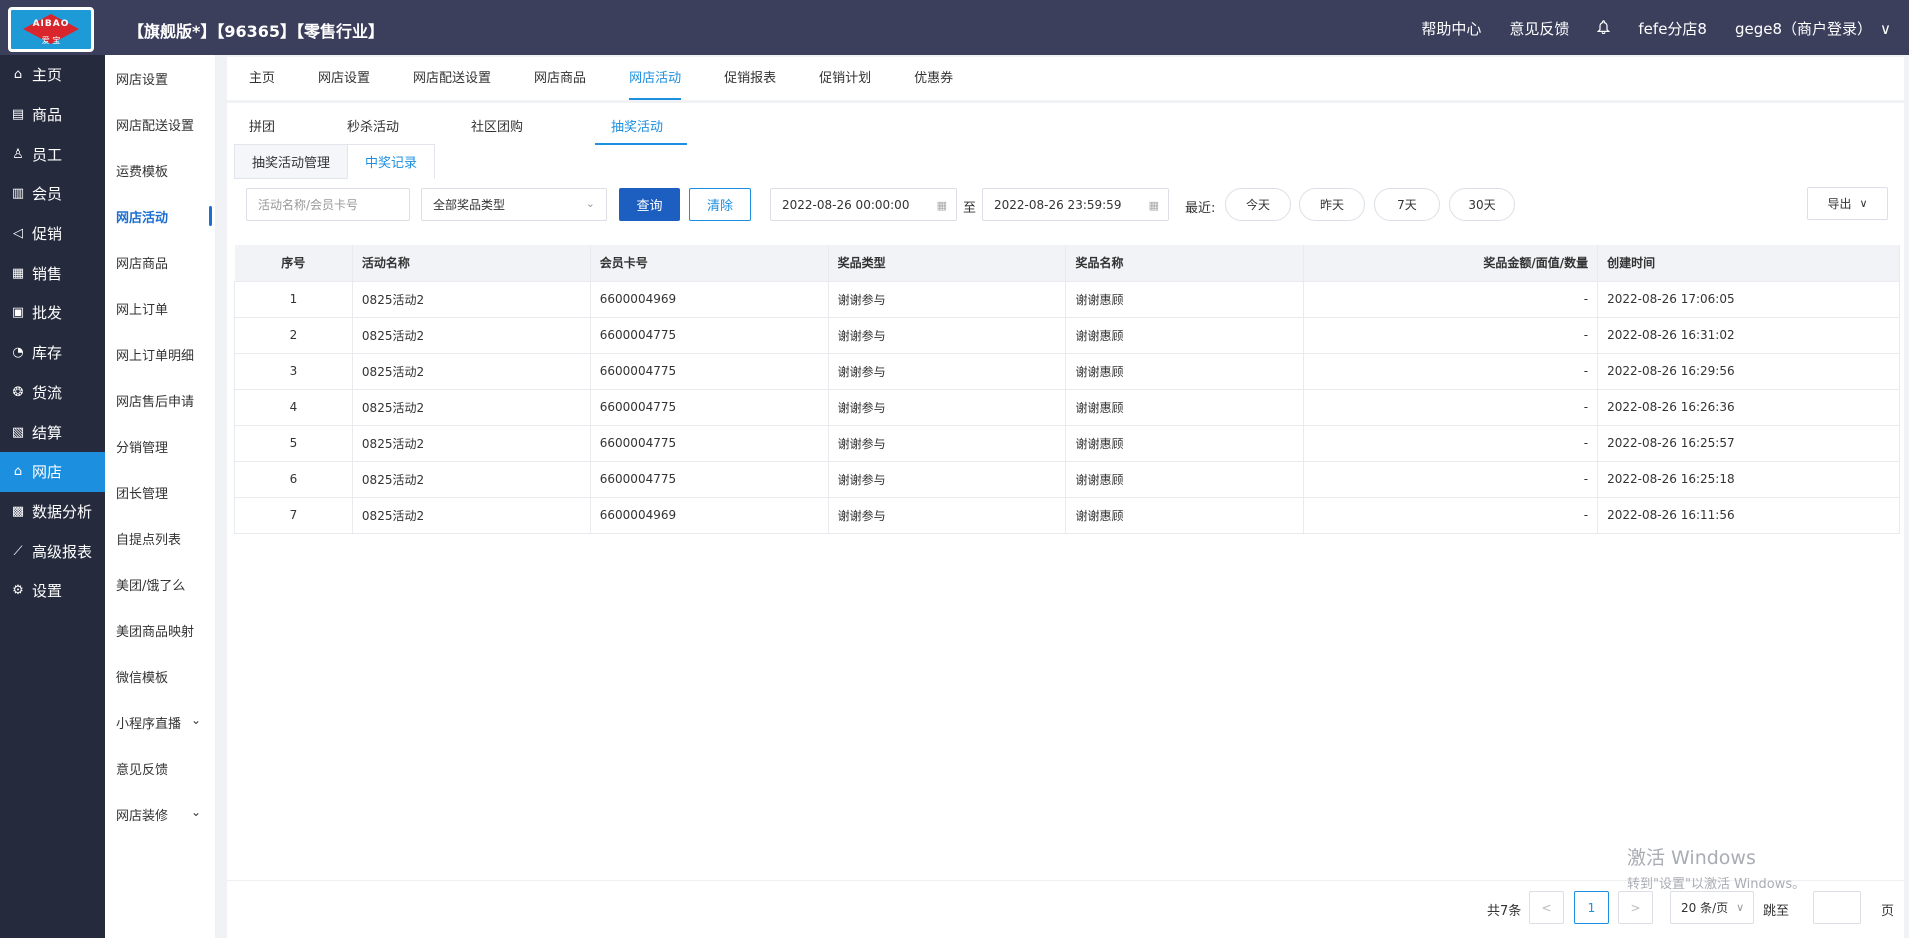 The image size is (1909, 938). Describe the element at coordinates (560, 83) in the screenshot. I see `tab-3: 网店商品` at that location.